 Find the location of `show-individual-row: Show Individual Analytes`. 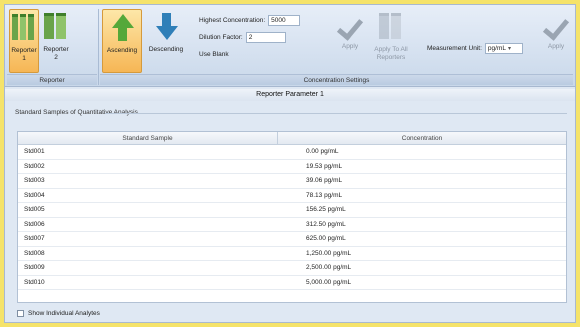

show-individual-row: Show Individual Analytes is located at coordinates (58, 313).